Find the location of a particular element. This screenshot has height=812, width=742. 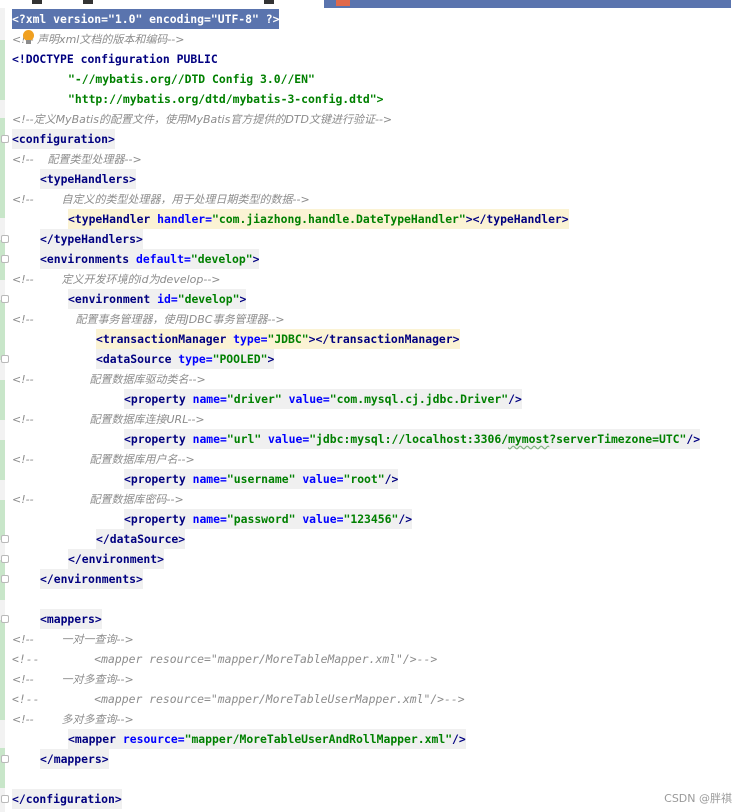

code-line-comment: <!-- 配置类型处理器--> is located at coordinates (77, 159).